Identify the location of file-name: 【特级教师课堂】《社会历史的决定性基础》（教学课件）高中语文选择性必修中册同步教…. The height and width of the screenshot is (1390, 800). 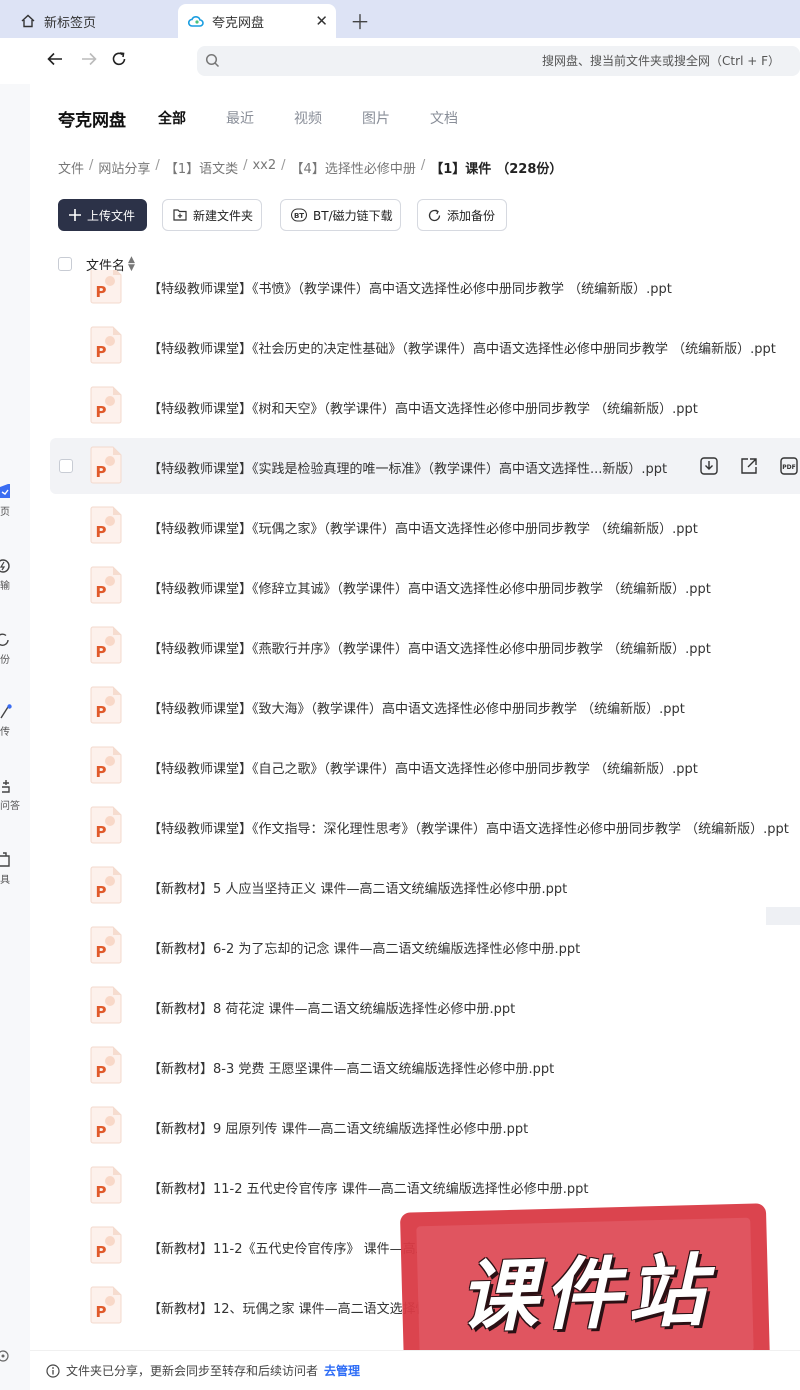
(462, 347).